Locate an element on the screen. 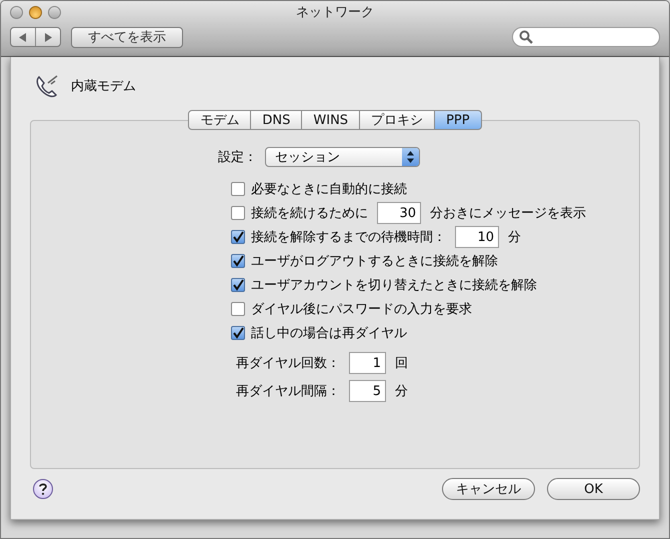  tab: DNS is located at coordinates (276, 120).